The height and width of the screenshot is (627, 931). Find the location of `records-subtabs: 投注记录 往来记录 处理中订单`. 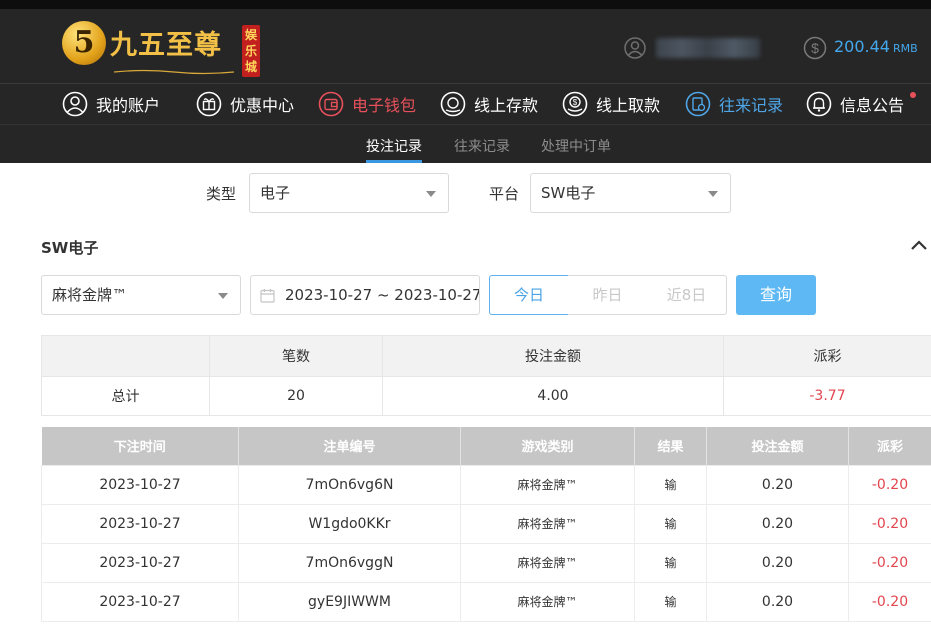

records-subtabs: 投注记录 往来记录 处理中订单 is located at coordinates (465, 143).